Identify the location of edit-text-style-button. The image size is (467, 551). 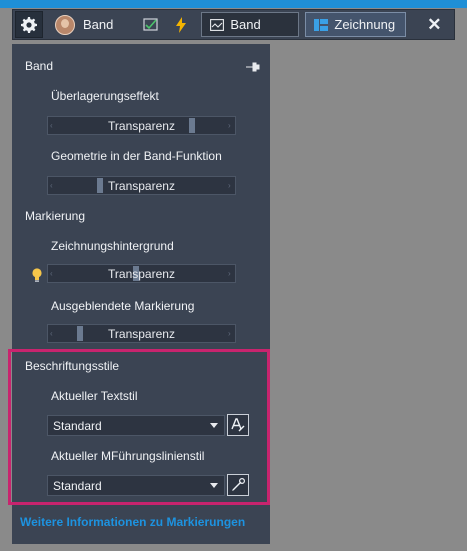
(238, 425).